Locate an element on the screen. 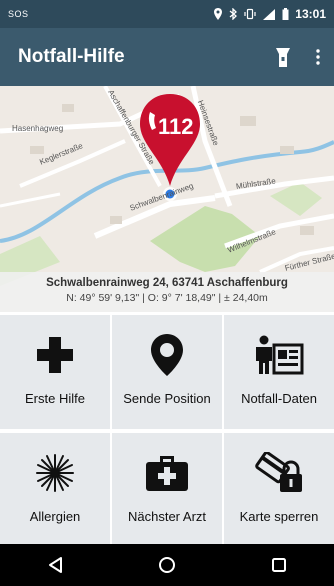 The image size is (334, 586). tile-label: Karte sperren is located at coordinates (279, 516).